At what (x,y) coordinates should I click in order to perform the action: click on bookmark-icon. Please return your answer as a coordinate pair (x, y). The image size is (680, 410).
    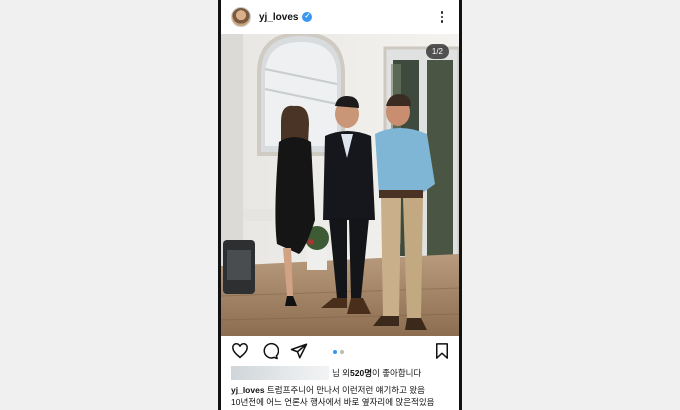
    Looking at the image, I should click on (442, 351).